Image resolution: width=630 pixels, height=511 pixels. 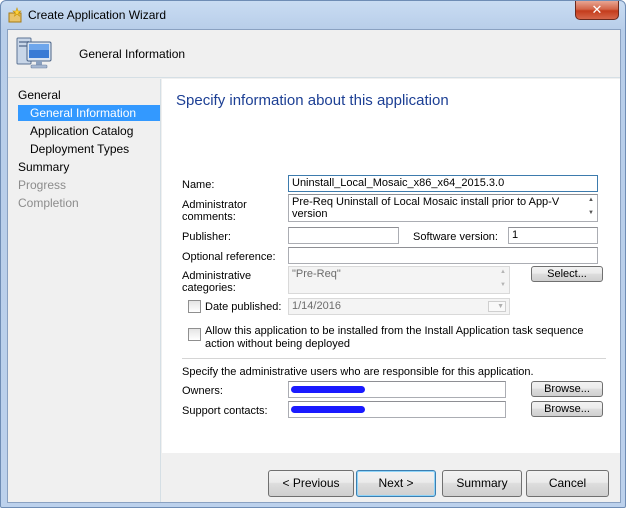 I want to click on nav-item-general-information: General Information, so click(x=89, y=113).